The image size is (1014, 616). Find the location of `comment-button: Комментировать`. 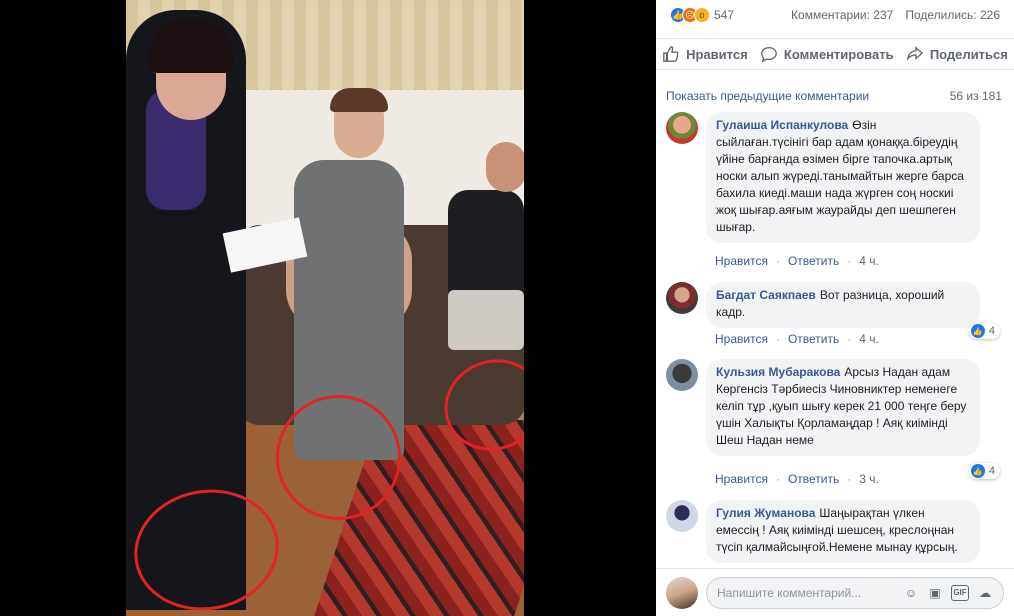

comment-button: Комментировать is located at coordinates (827, 54).